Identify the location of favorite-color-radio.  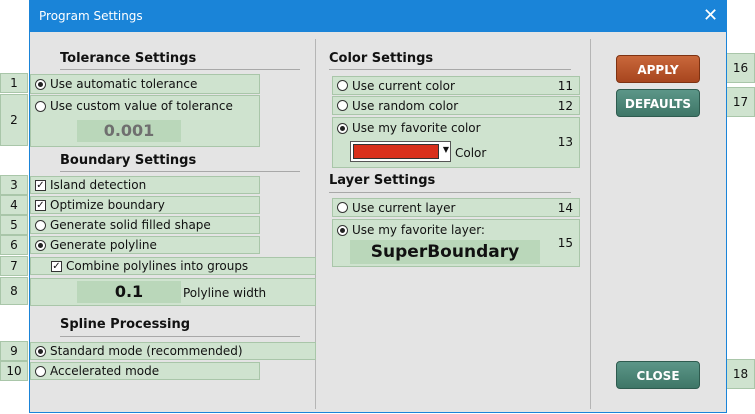
(342, 128).